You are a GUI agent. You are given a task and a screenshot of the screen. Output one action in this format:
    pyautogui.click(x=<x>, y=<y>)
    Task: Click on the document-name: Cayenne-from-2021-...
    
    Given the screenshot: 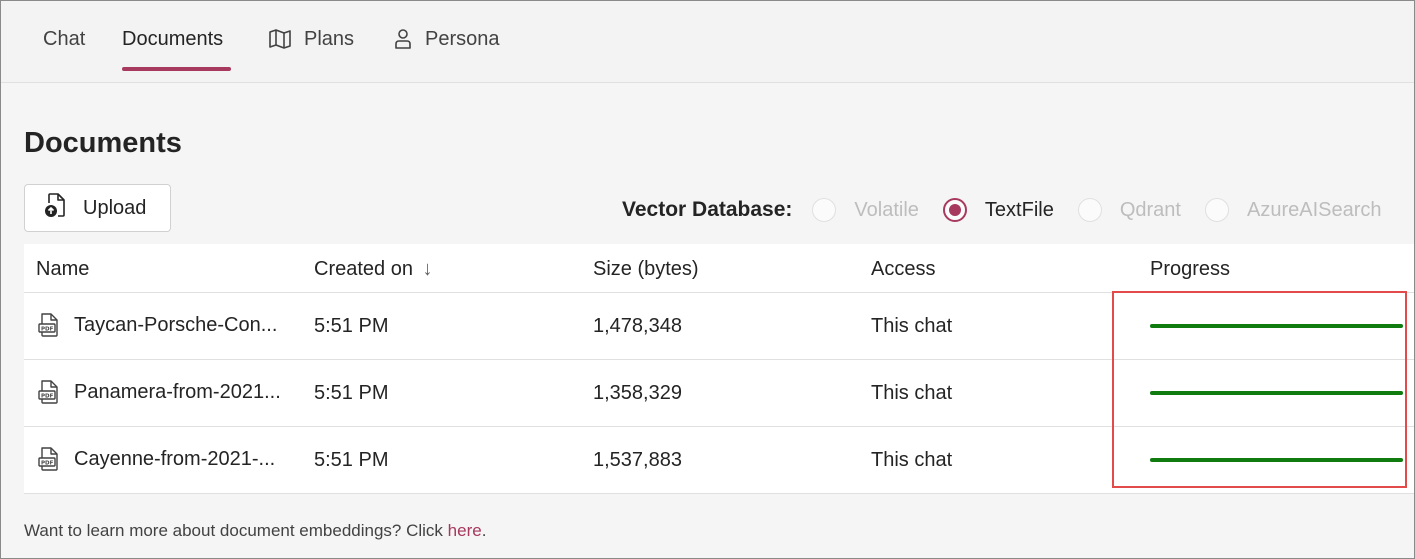 What is the action you would take?
    pyautogui.click(x=174, y=459)
    